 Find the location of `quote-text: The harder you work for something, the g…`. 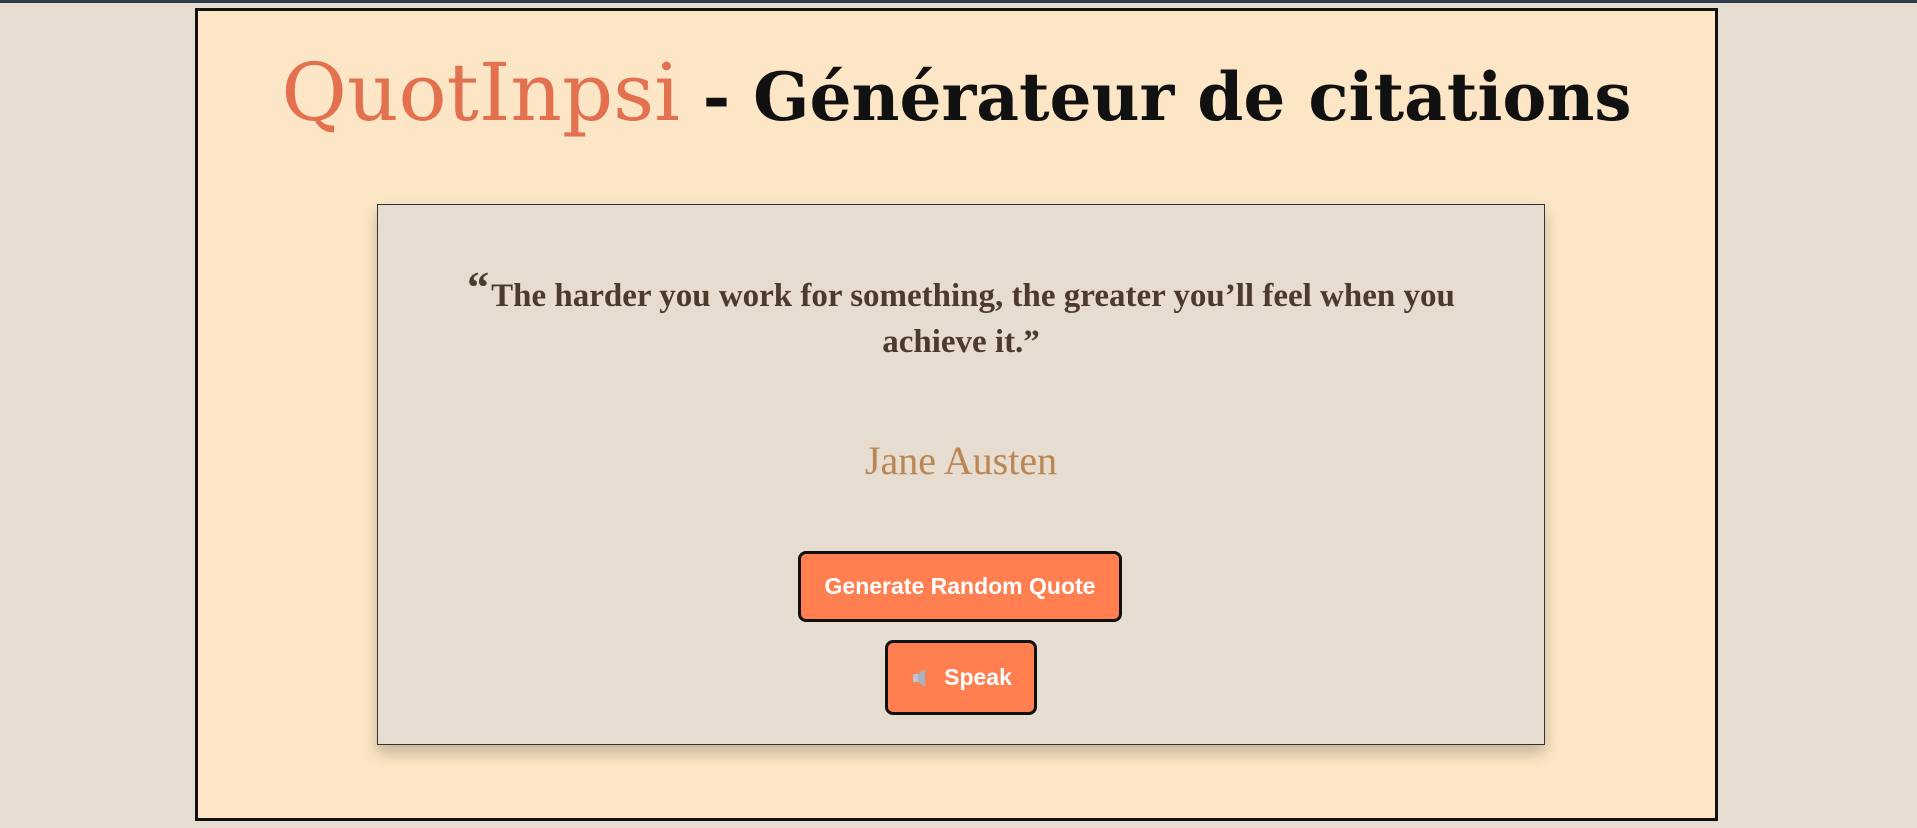

quote-text: The harder you work for something, the g… is located at coordinates (973, 319).